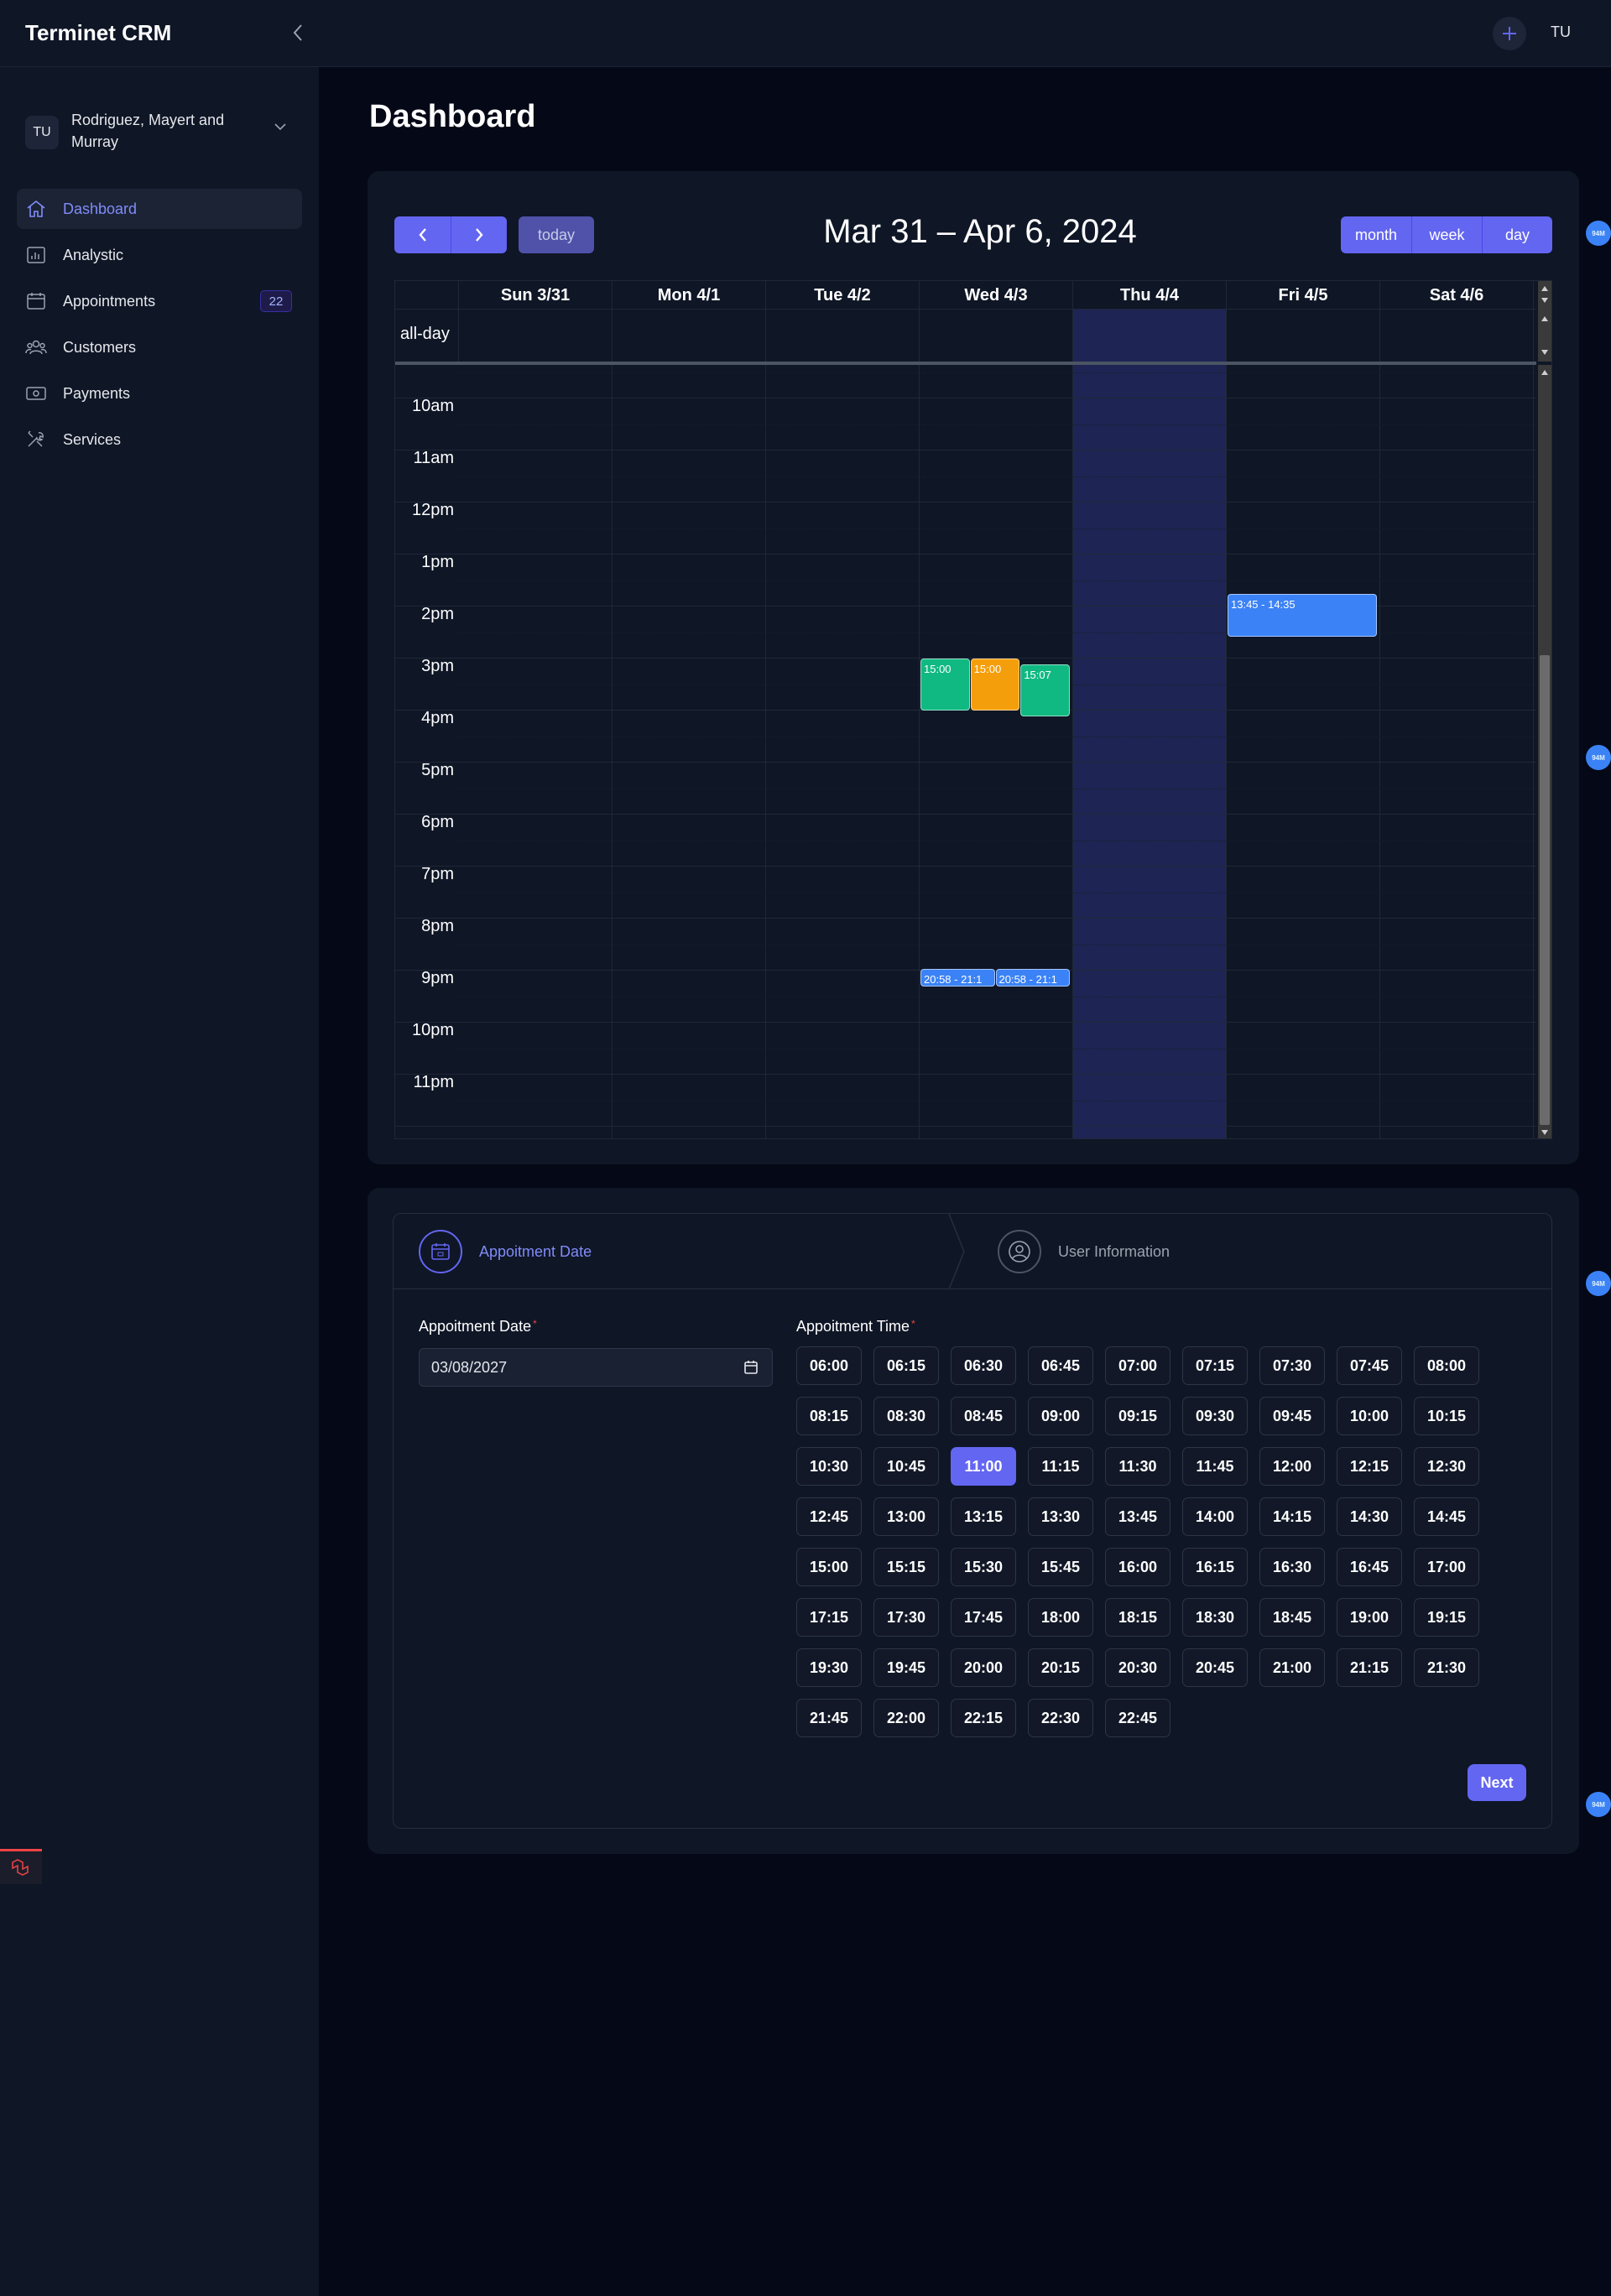 Image resolution: width=1611 pixels, height=2296 pixels. I want to click on time-slot: 16:15, so click(1215, 1567).